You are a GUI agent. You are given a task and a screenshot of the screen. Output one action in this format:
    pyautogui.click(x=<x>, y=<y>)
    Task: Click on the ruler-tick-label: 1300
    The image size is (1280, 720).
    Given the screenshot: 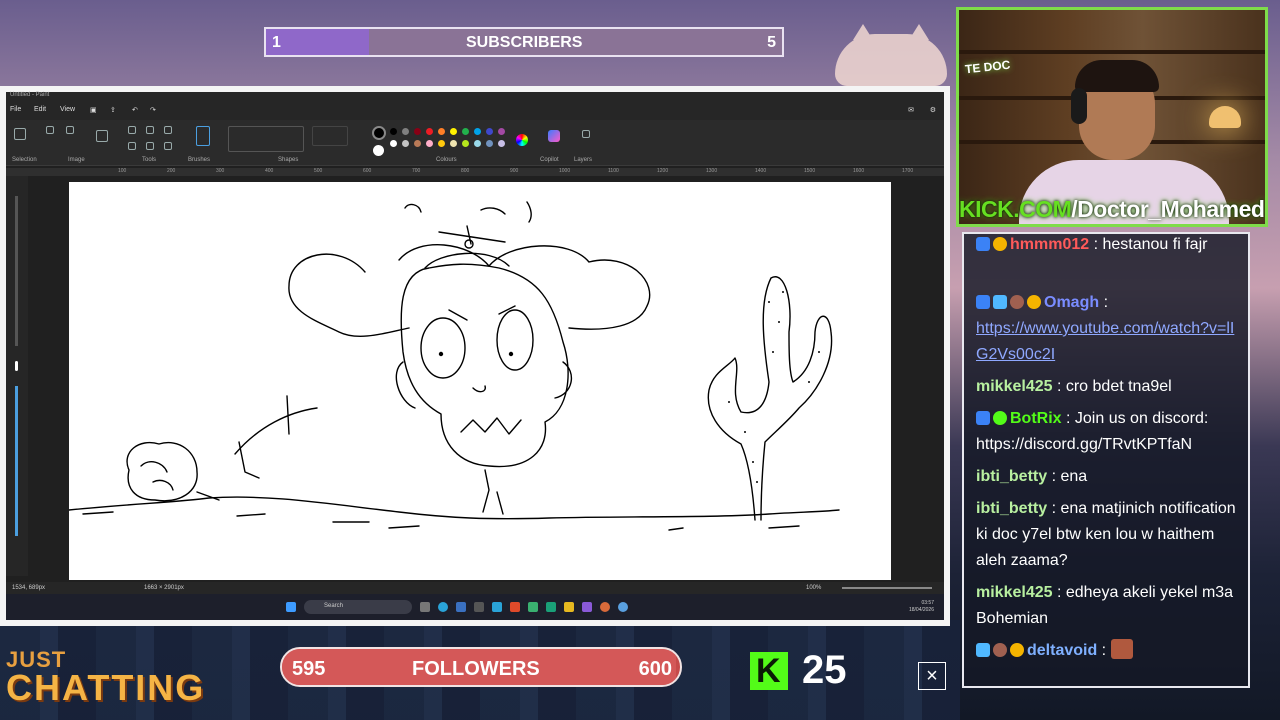 What is the action you would take?
    pyautogui.click(x=712, y=171)
    